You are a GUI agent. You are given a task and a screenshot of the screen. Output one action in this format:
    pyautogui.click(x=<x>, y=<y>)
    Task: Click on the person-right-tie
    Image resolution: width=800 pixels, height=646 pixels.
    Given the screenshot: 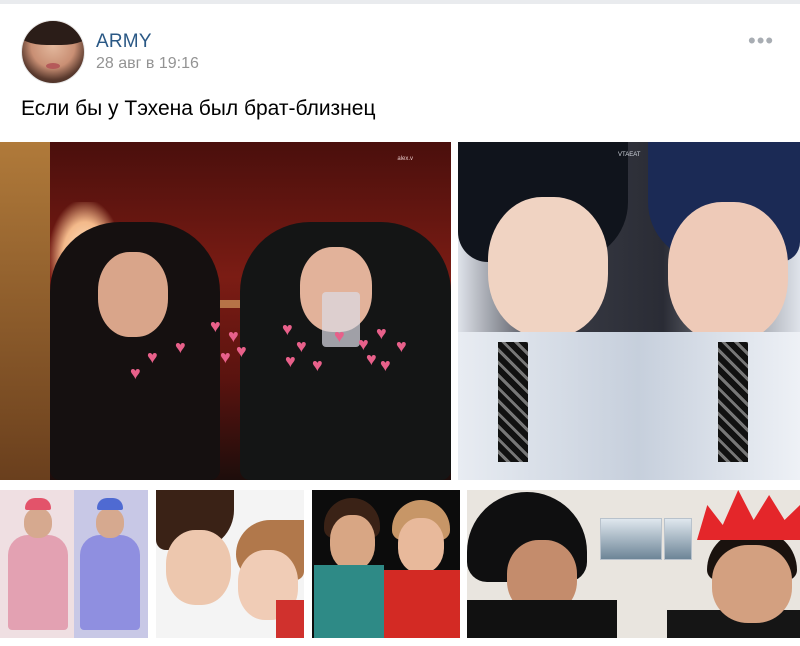 What is the action you would take?
    pyautogui.click(x=733, y=402)
    